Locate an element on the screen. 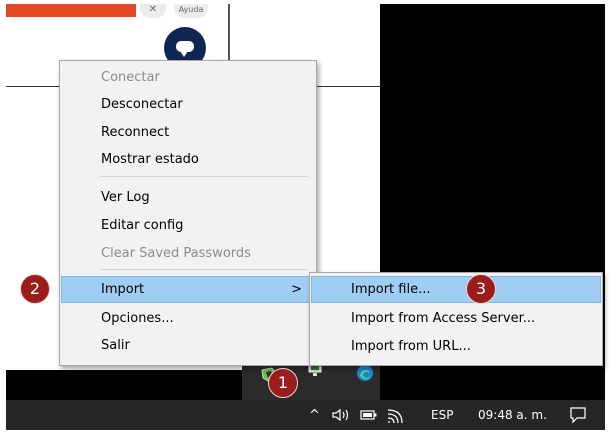 This screenshot has height=437, width=611. menu-item-import-label: Import is located at coordinates (123, 289).